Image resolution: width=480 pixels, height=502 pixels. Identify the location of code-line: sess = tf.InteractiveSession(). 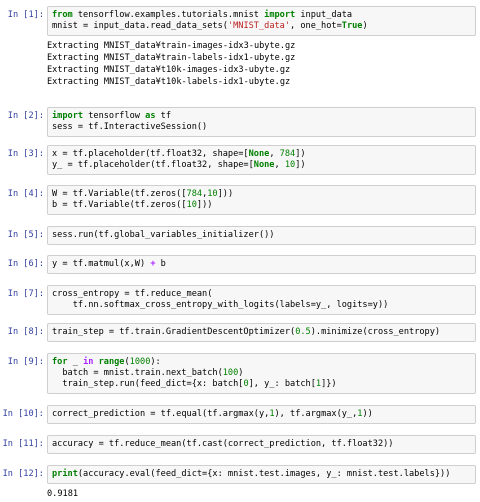
(261, 127).